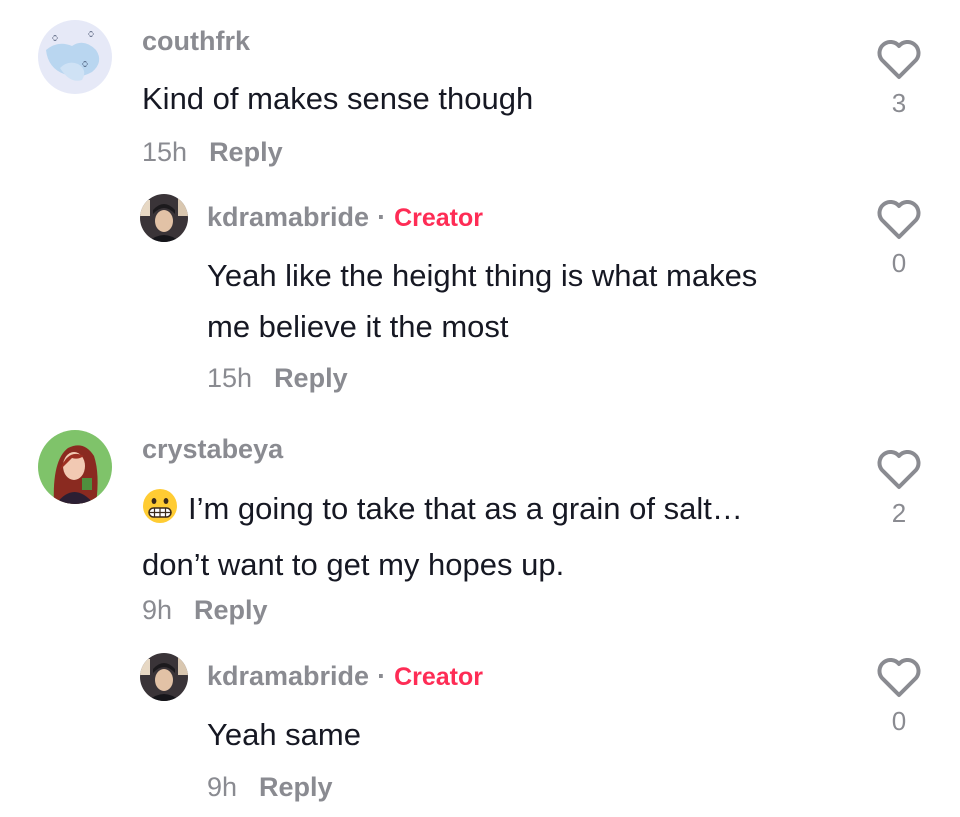  I want to click on comment-line: Yeah like the height thing is what makes, so click(482, 275).